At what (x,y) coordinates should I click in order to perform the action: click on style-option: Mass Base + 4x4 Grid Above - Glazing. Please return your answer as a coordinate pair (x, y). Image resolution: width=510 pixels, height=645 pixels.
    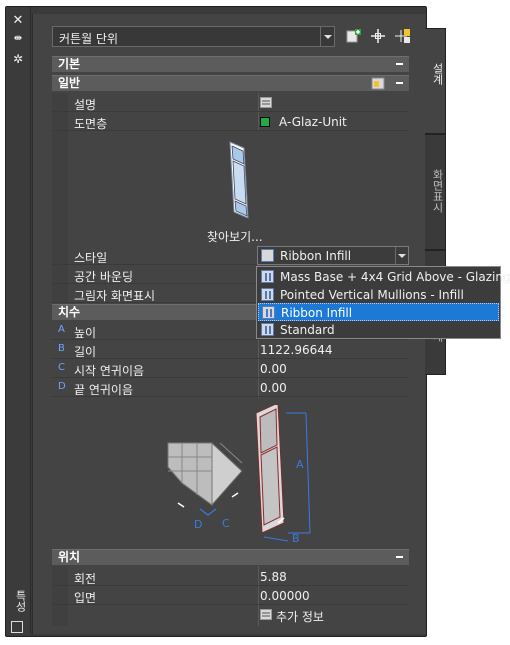
    Looking at the image, I should click on (384, 277).